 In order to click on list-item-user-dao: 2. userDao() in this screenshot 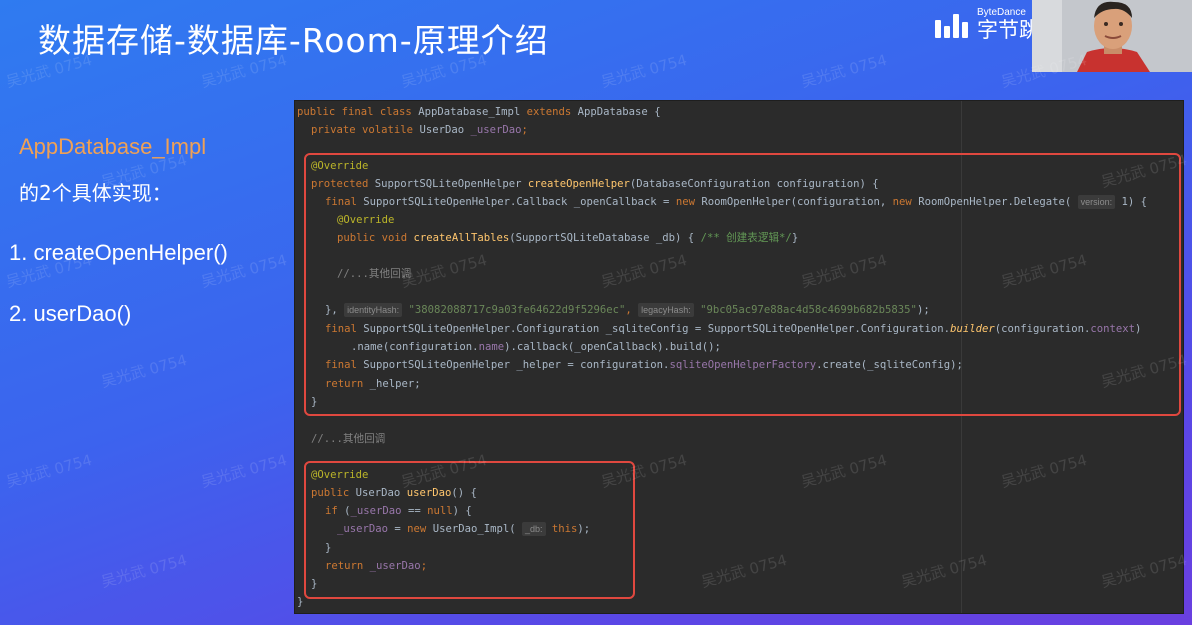, I will do `click(70, 313)`.